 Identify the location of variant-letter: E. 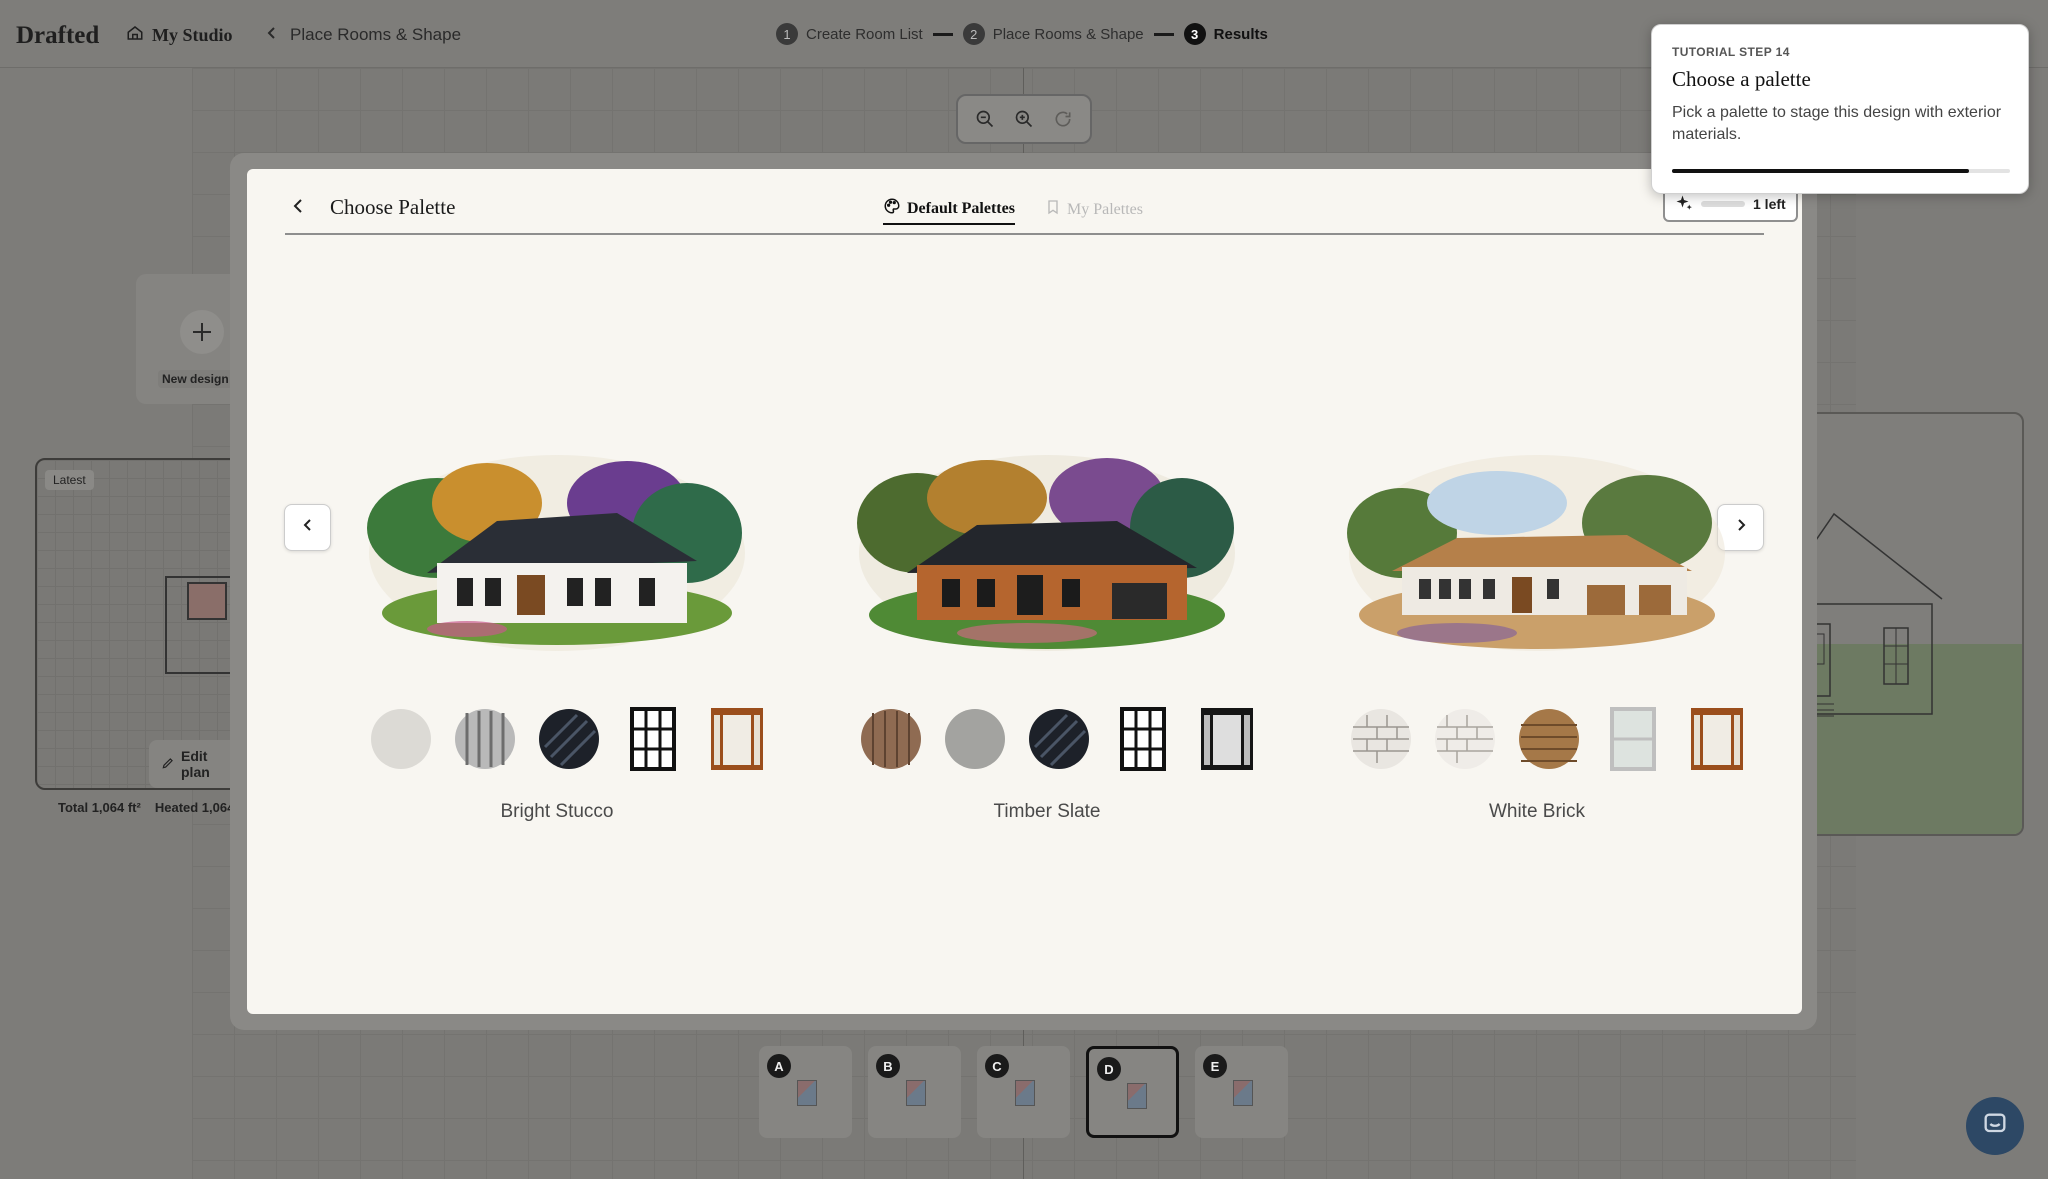
(1215, 1066).